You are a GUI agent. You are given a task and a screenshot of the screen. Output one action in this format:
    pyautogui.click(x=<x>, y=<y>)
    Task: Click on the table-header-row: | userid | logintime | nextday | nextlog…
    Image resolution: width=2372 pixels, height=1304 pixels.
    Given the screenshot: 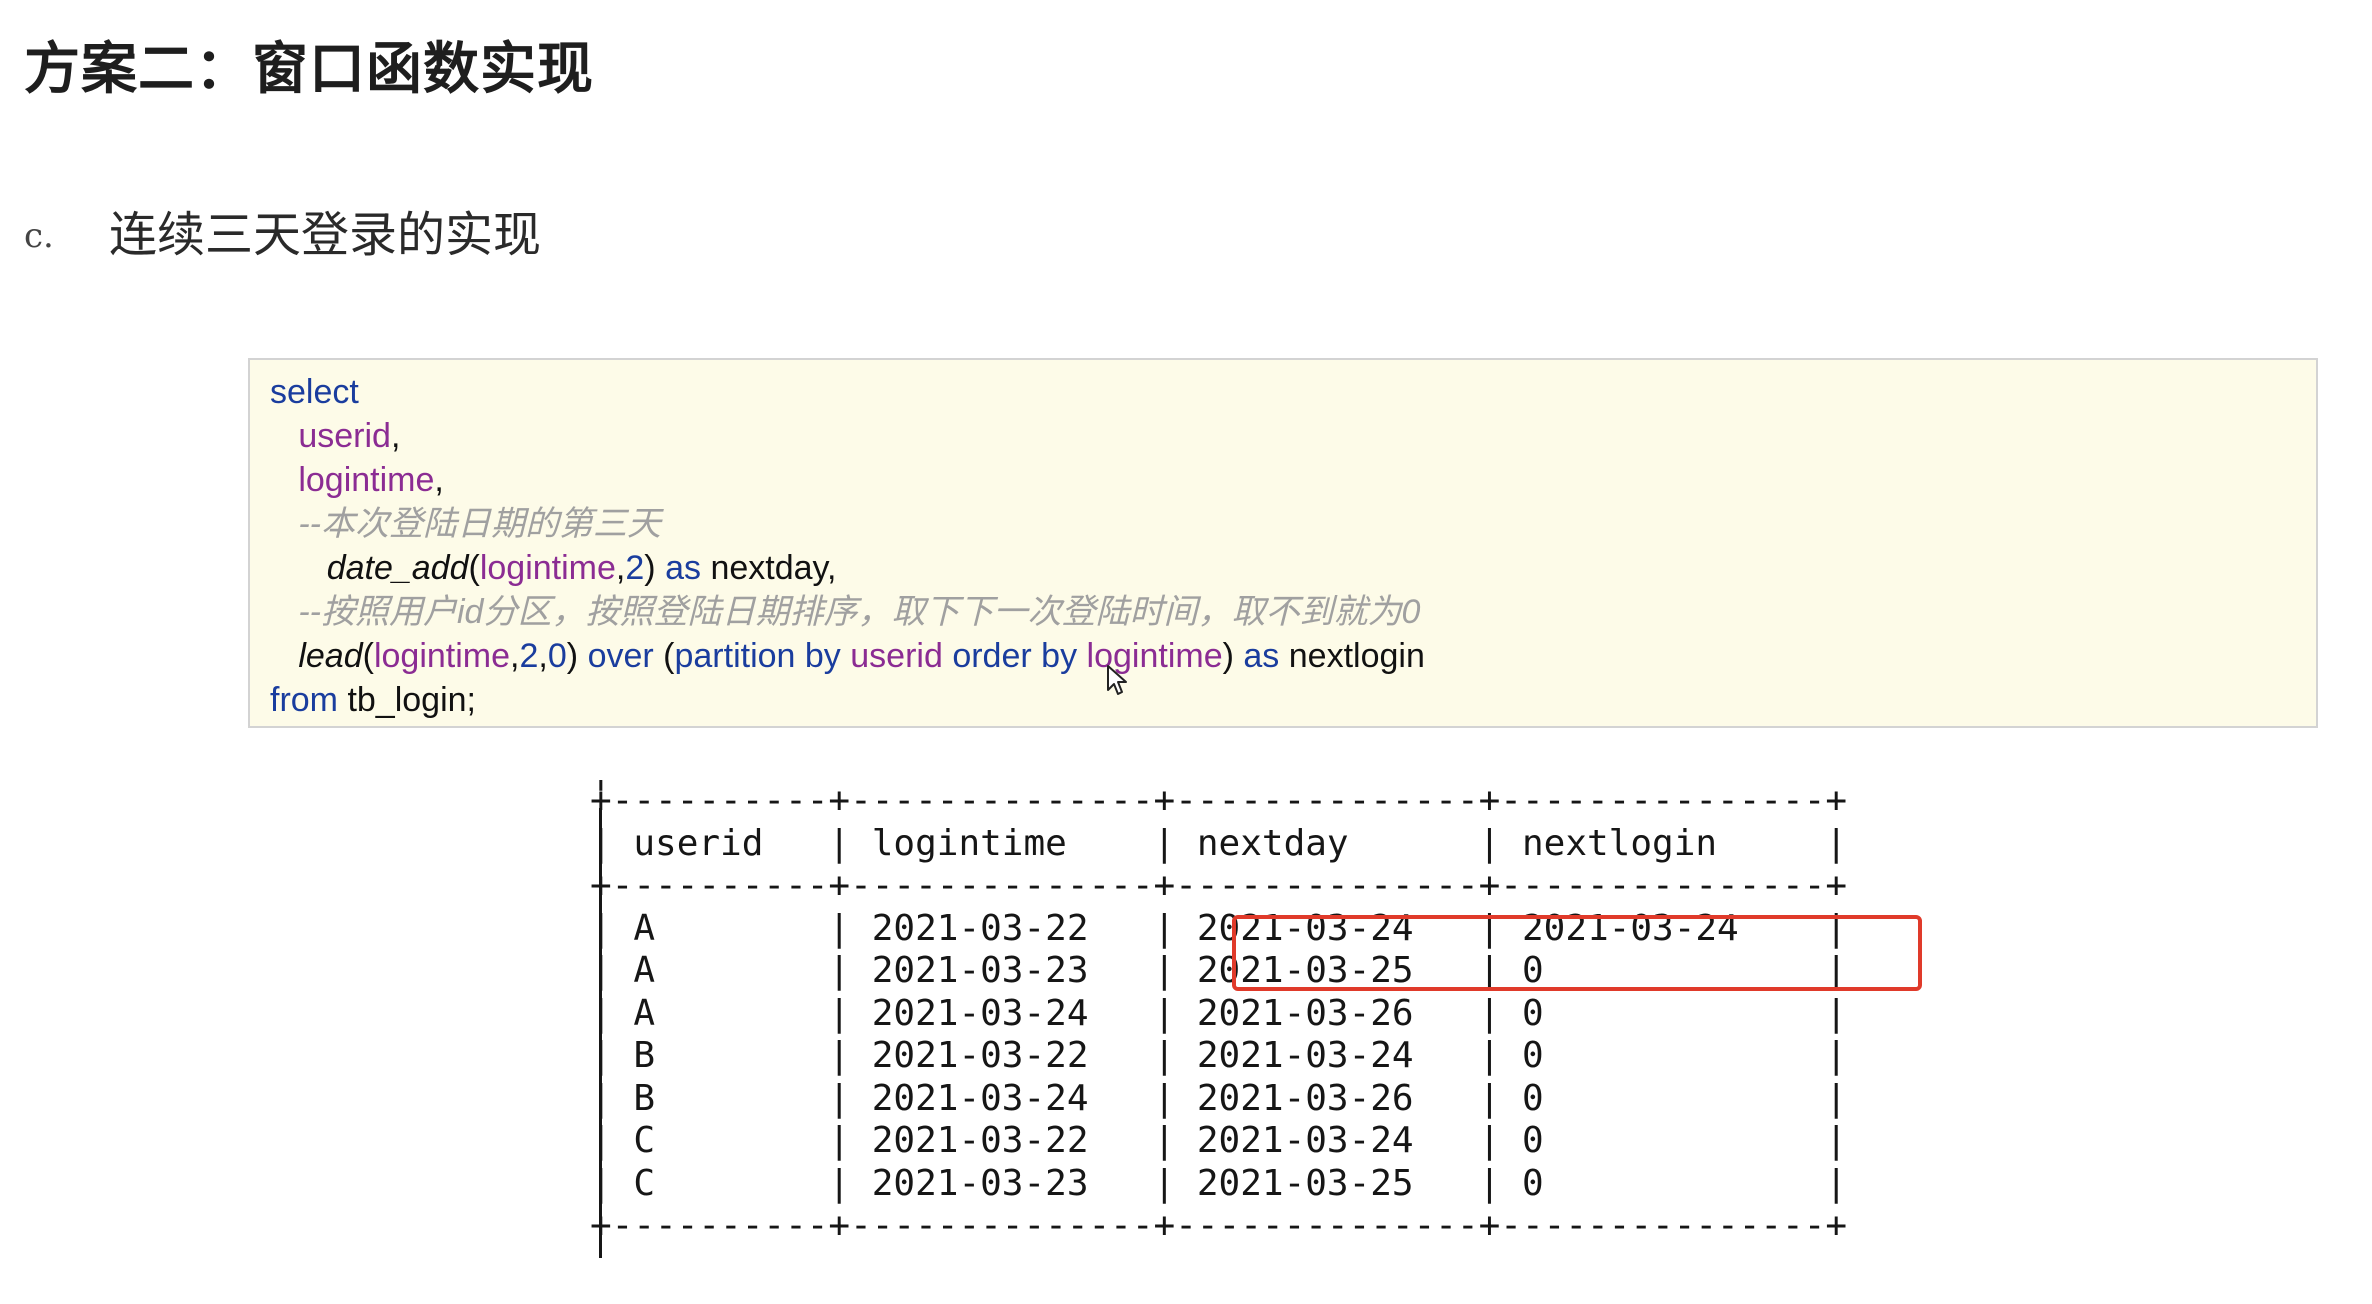 What is the action you would take?
    pyautogui.click(x=1219, y=843)
    